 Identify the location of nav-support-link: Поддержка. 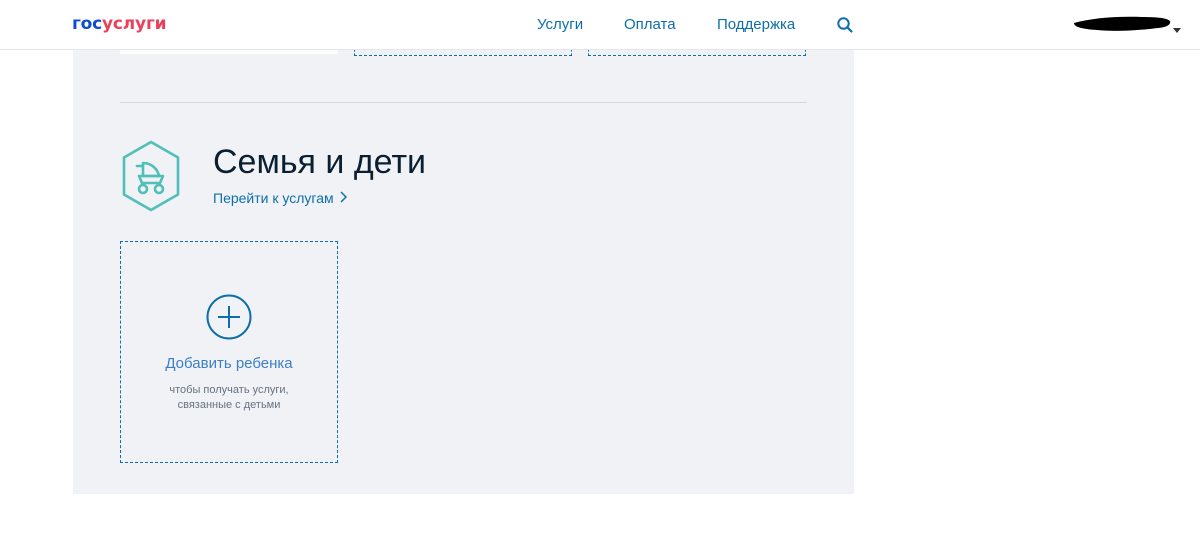
(756, 25).